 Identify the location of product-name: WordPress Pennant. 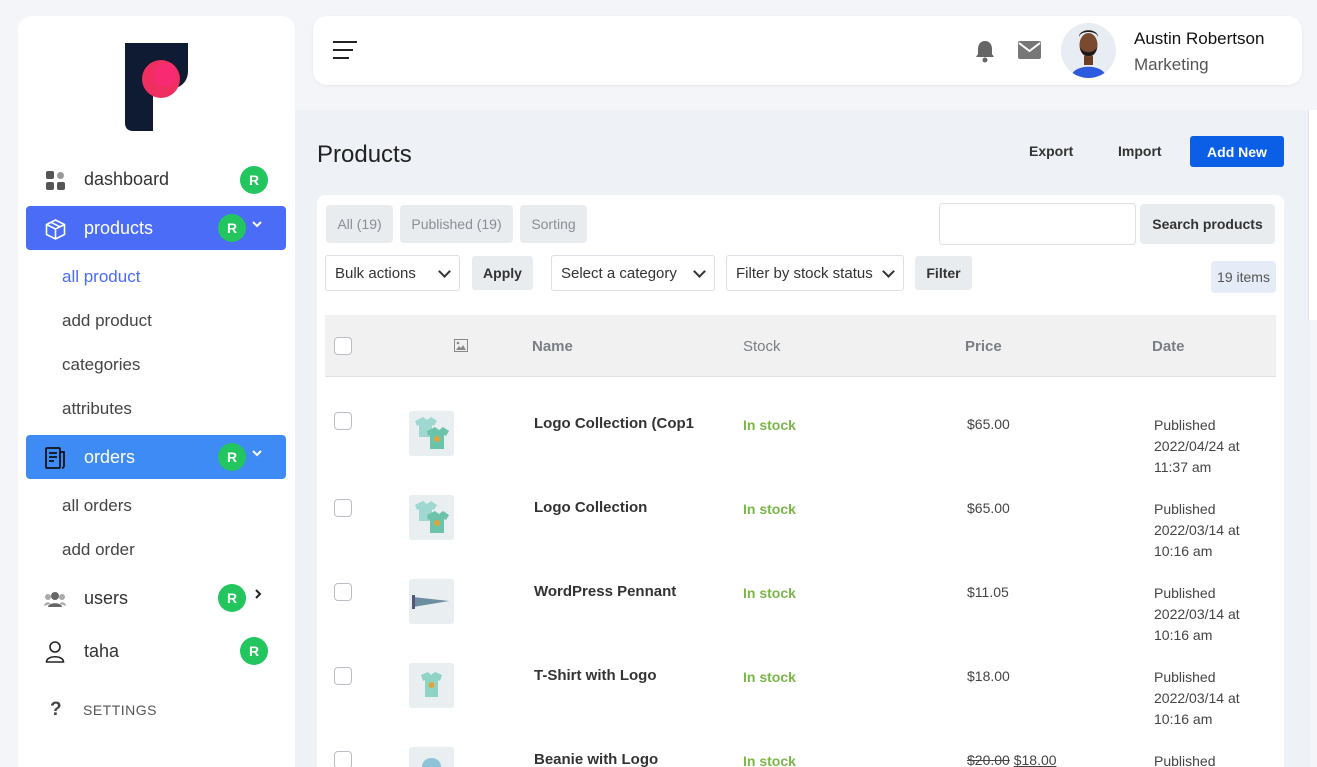
(605, 591).